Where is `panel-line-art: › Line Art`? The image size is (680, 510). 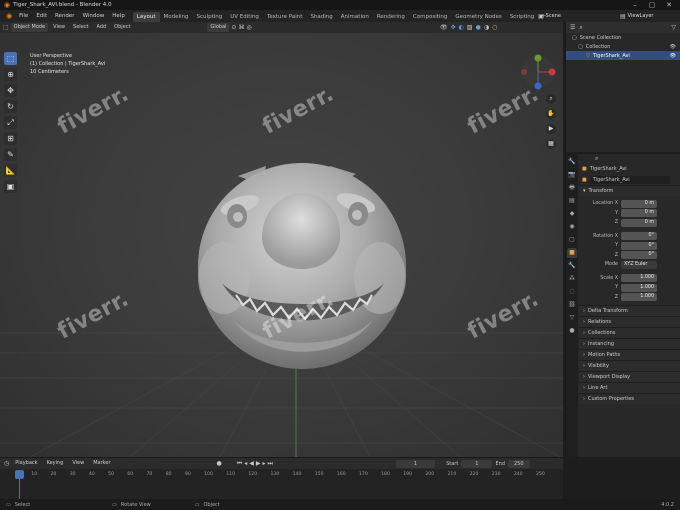 panel-line-art: › Line Art is located at coordinates (629, 387).